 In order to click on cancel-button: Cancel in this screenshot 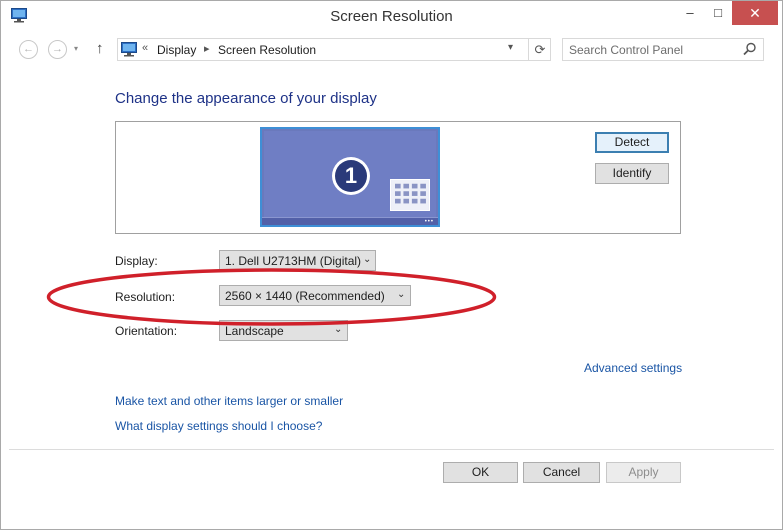, I will do `click(561, 472)`.